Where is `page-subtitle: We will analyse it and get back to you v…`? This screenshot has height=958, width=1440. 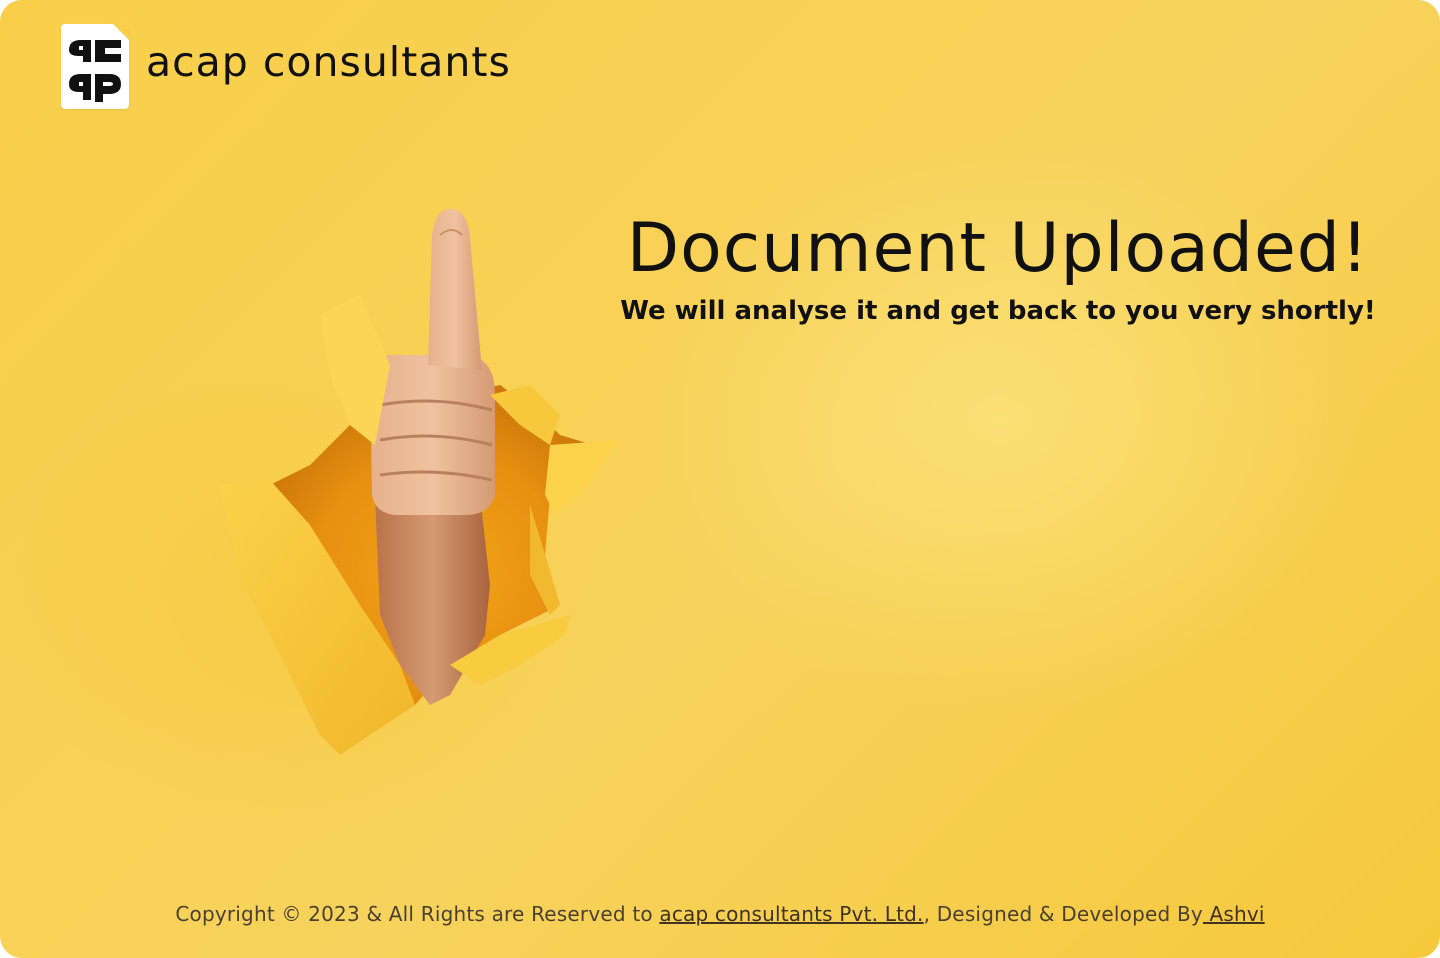 page-subtitle: We will analyse it and get back to you v… is located at coordinates (998, 311).